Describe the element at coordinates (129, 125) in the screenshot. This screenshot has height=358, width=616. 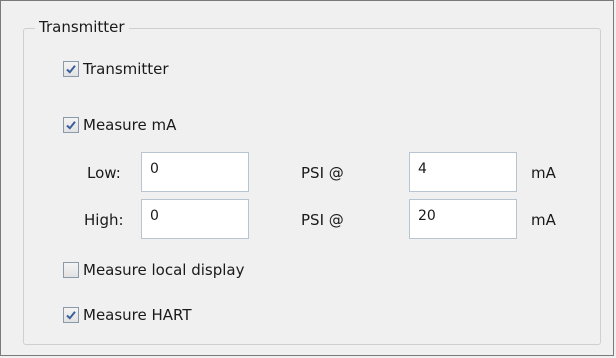
I see `measure-ma-checkbox-label: Measure mA` at that location.